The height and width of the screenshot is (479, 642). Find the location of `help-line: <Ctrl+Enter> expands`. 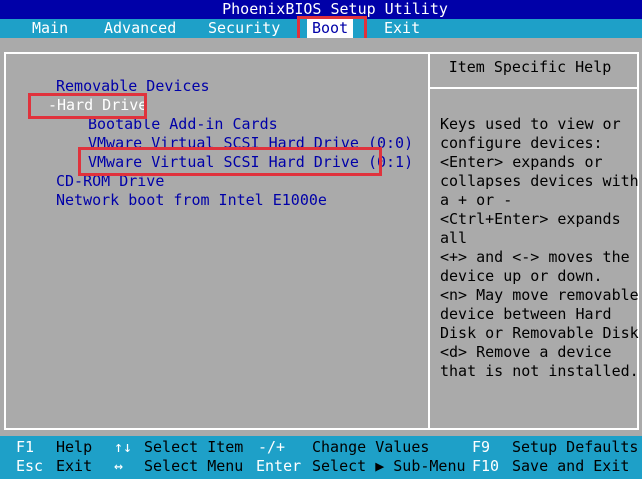

help-line: <Ctrl+Enter> expands is located at coordinates (530, 219).